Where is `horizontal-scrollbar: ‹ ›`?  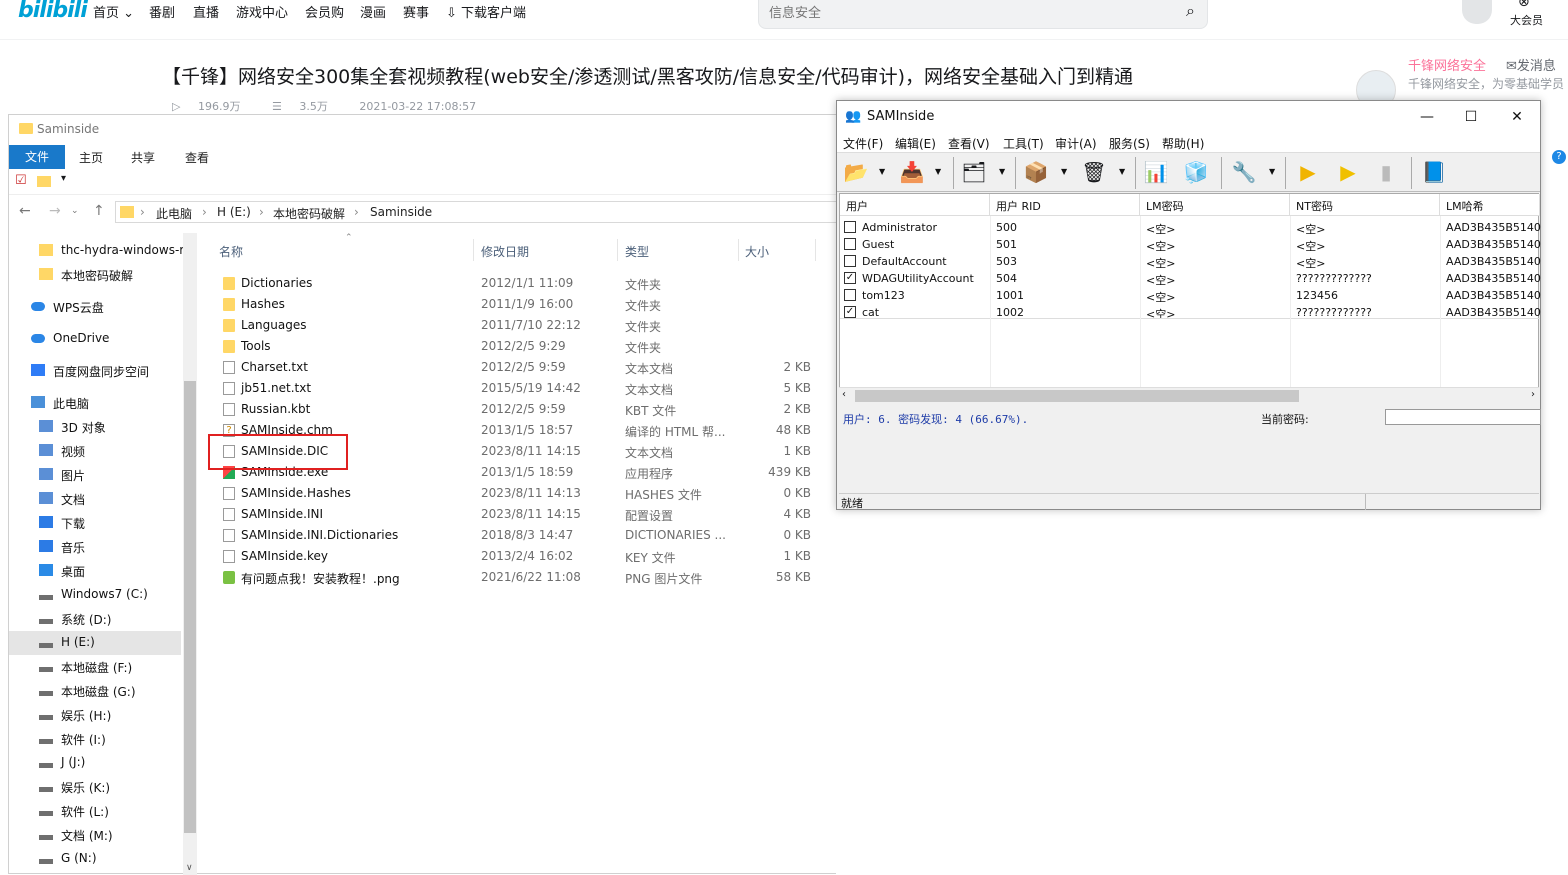
horizontal-scrollbar: ‹ › is located at coordinates (1189, 395).